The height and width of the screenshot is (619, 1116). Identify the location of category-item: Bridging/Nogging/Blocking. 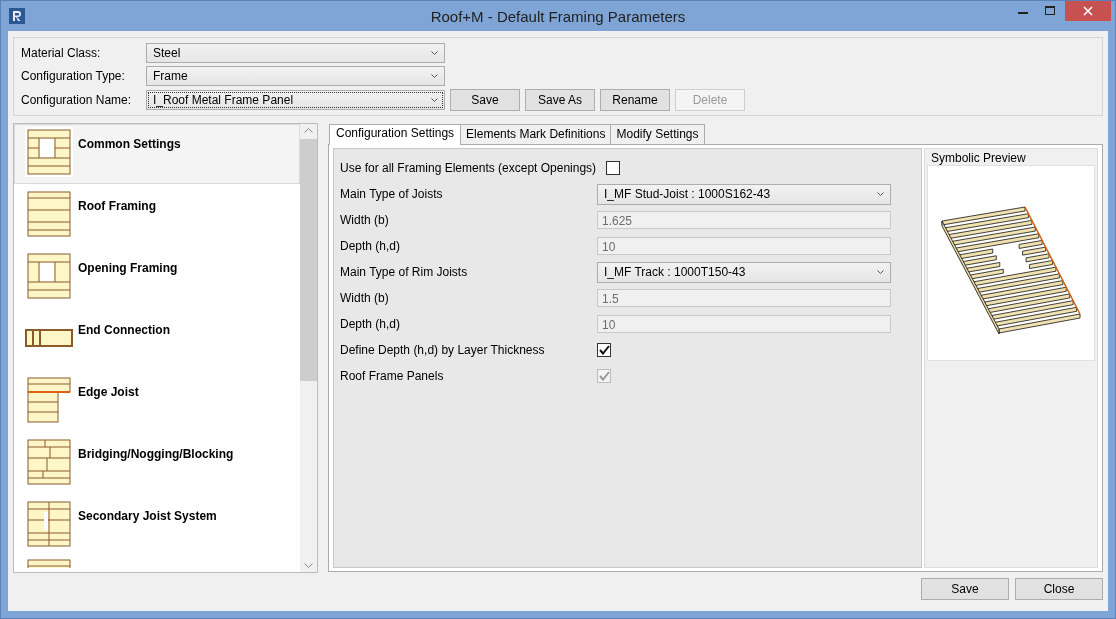
(157, 464).